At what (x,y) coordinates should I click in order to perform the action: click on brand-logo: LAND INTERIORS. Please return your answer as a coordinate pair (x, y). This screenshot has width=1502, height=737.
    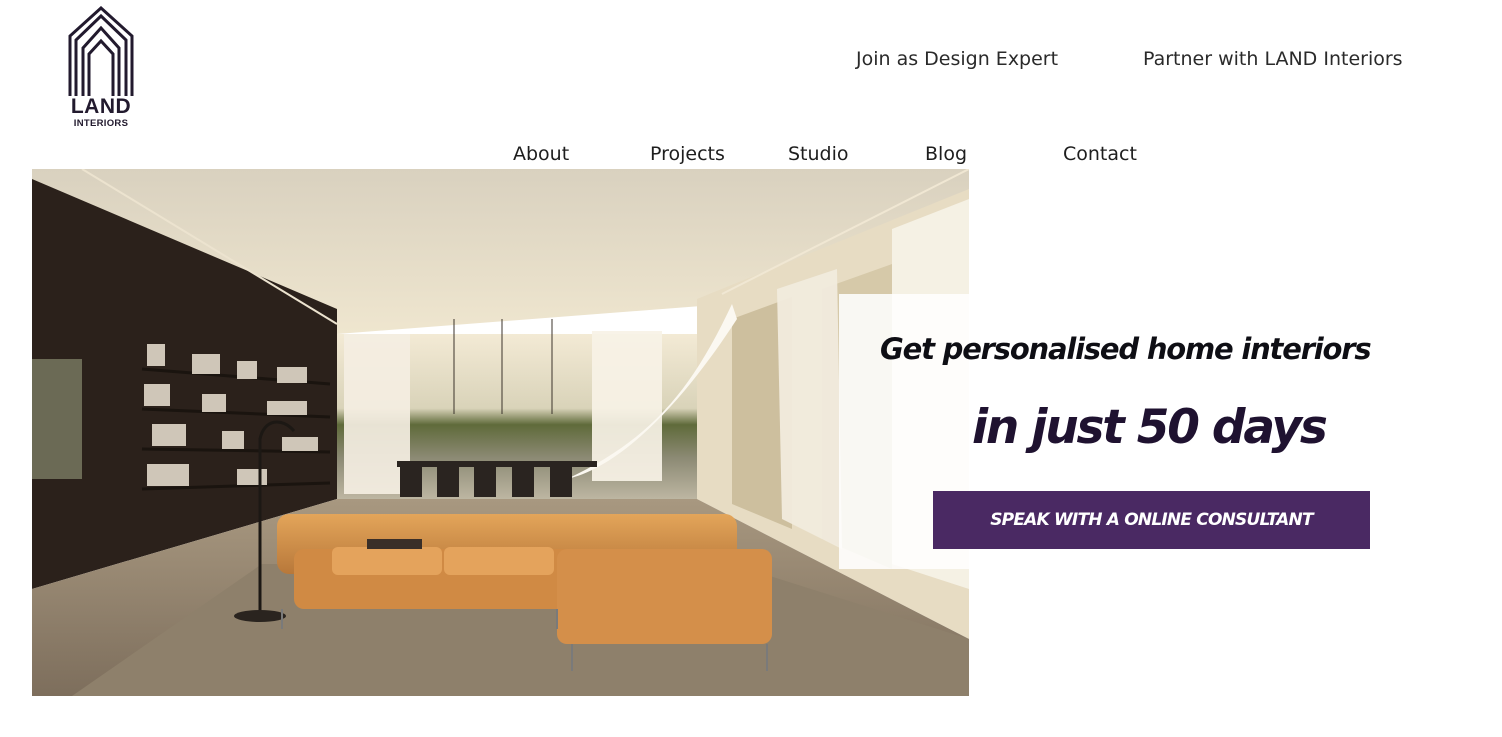
    Looking at the image, I should click on (101, 69).